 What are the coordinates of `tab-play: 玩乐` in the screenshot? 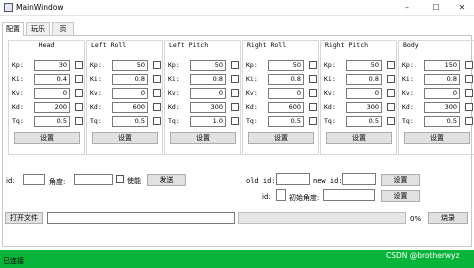 It's located at (38, 28).